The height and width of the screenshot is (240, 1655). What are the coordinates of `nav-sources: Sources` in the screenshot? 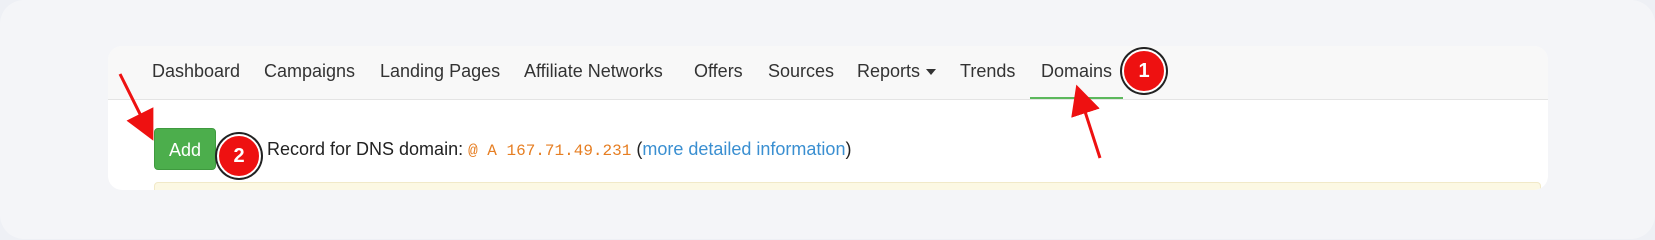 It's located at (801, 72).